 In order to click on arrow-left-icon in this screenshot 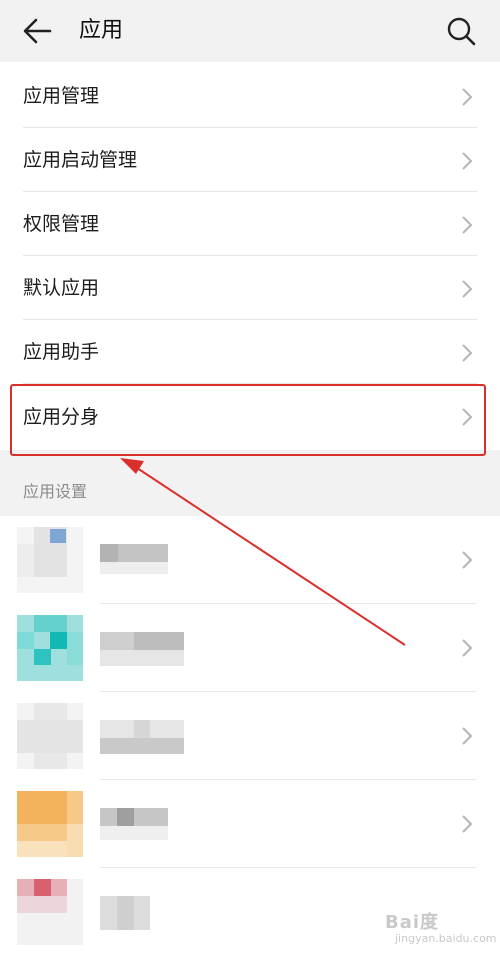, I will do `click(37, 31)`.